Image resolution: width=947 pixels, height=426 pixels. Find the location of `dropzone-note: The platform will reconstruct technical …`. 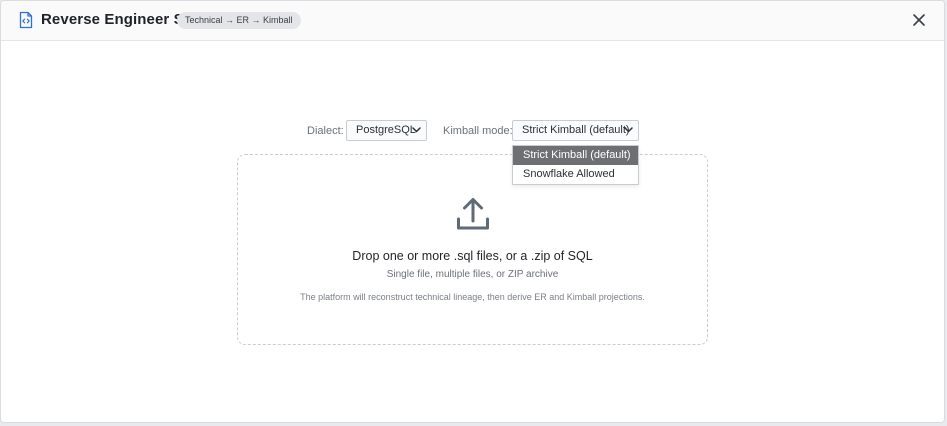

dropzone-note: The platform will reconstruct technical … is located at coordinates (472, 297).